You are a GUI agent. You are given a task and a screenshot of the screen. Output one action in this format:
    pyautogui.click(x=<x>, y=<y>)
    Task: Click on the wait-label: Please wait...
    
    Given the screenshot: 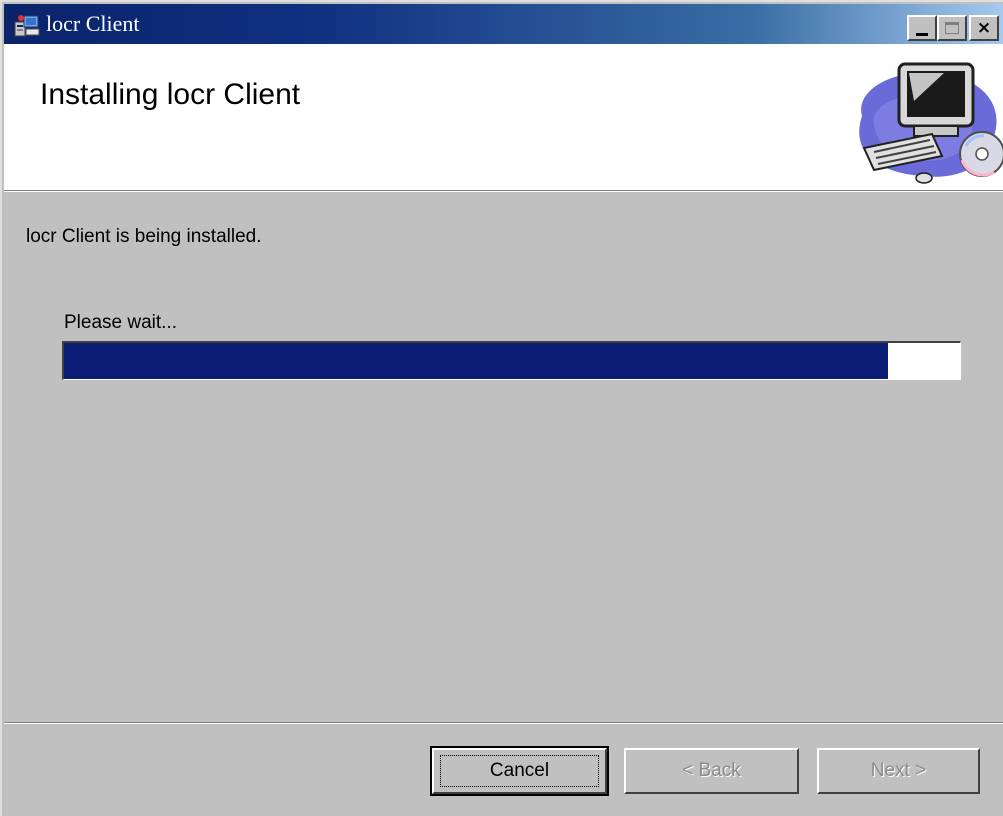 What is the action you would take?
    pyautogui.click(x=120, y=322)
    